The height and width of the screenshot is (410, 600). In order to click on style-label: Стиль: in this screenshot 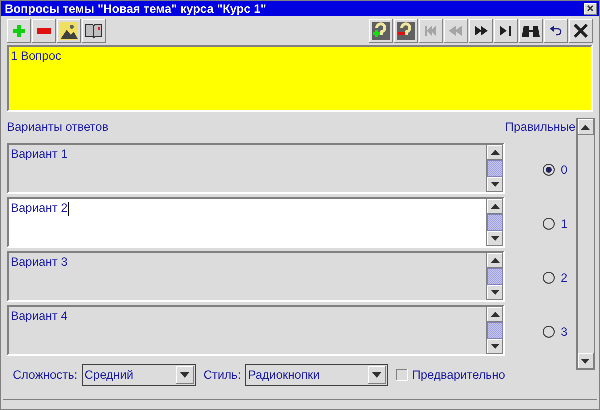, I will do `click(223, 375)`.